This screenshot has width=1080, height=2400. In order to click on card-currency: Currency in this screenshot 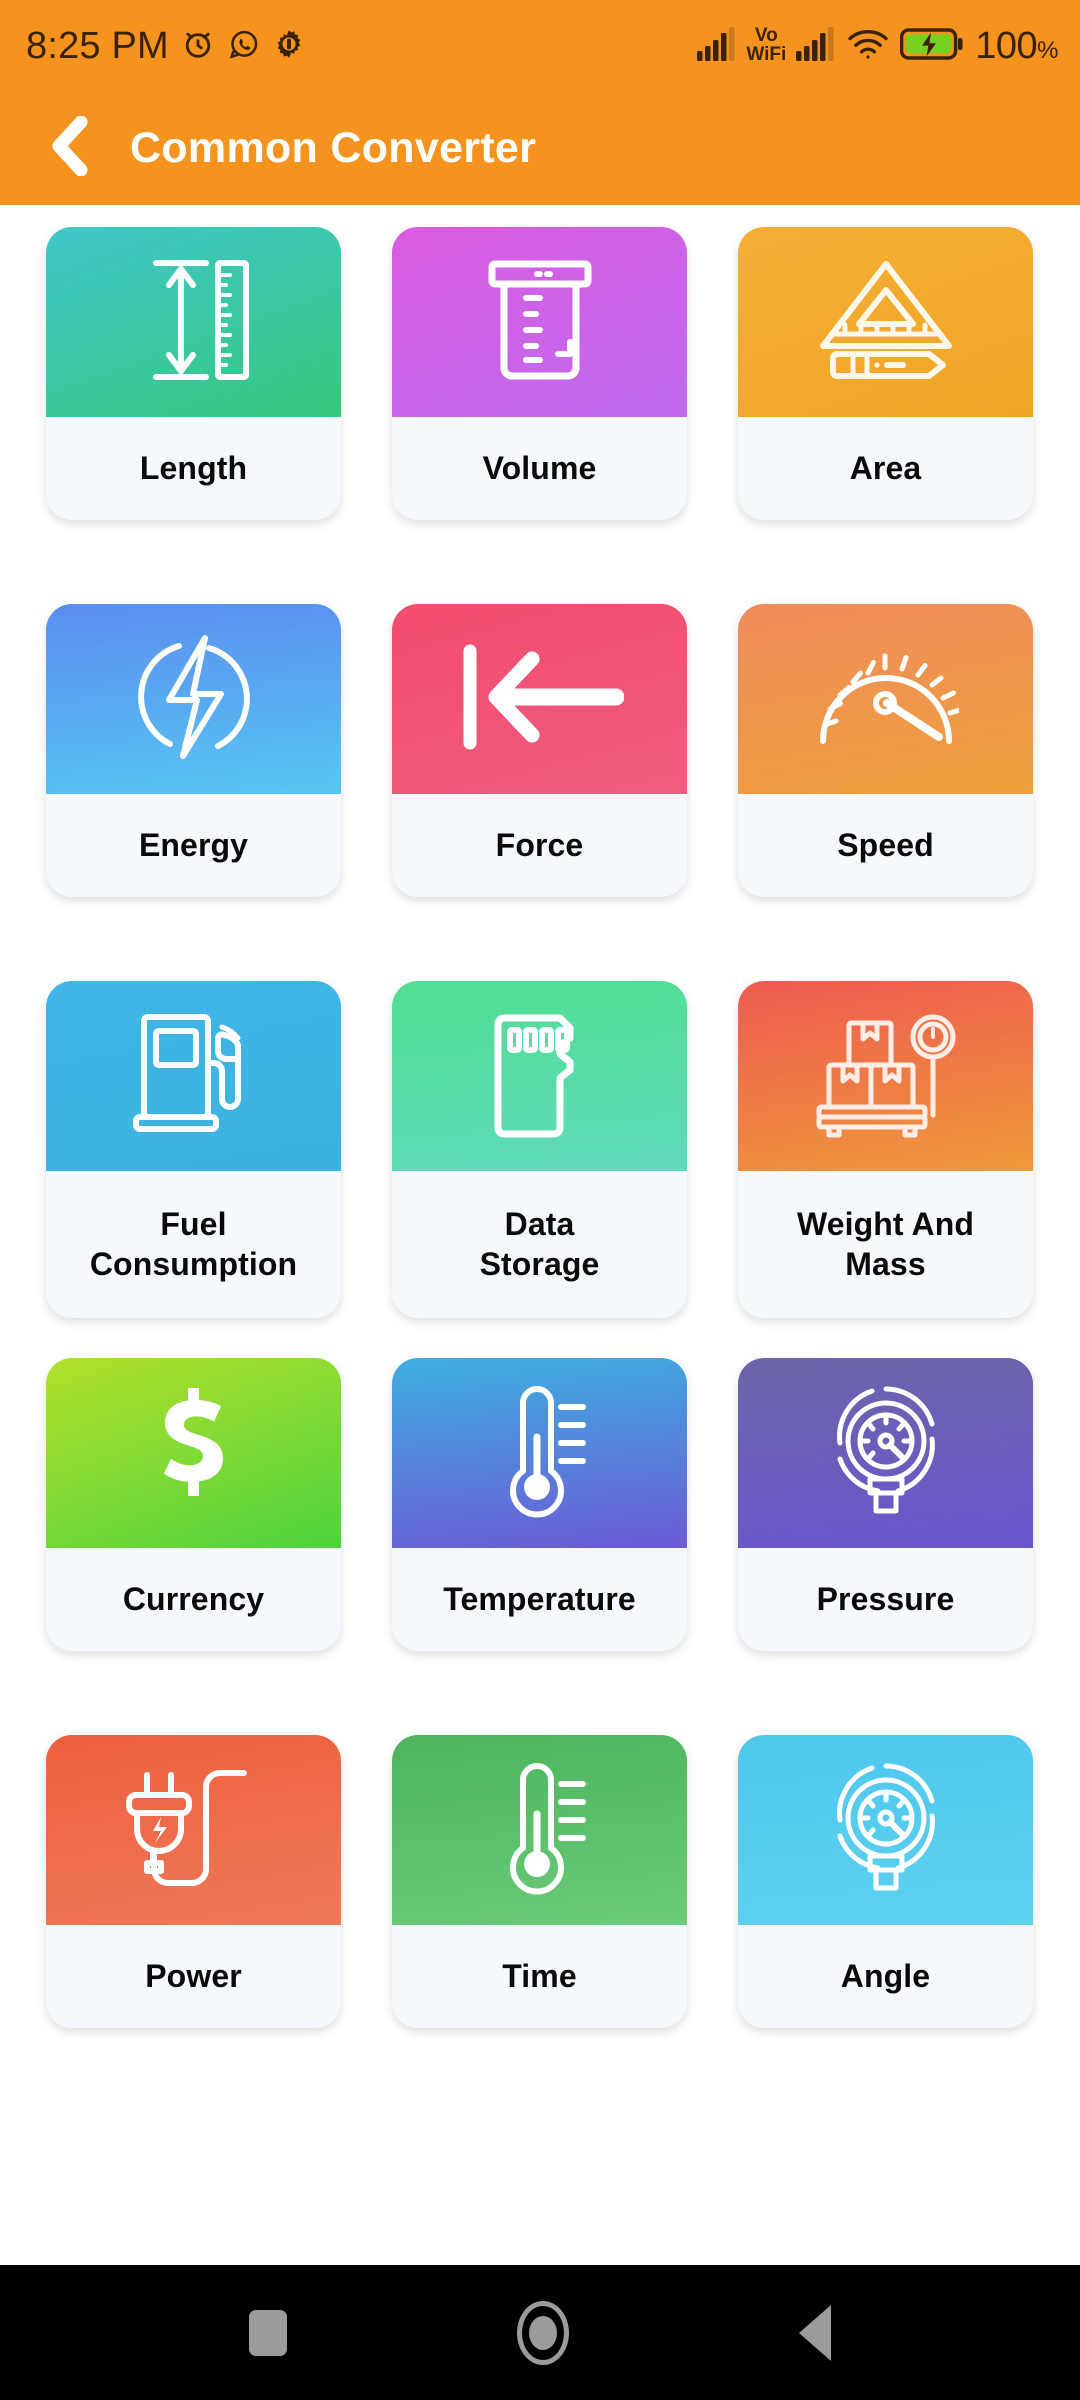, I will do `click(193, 1504)`.